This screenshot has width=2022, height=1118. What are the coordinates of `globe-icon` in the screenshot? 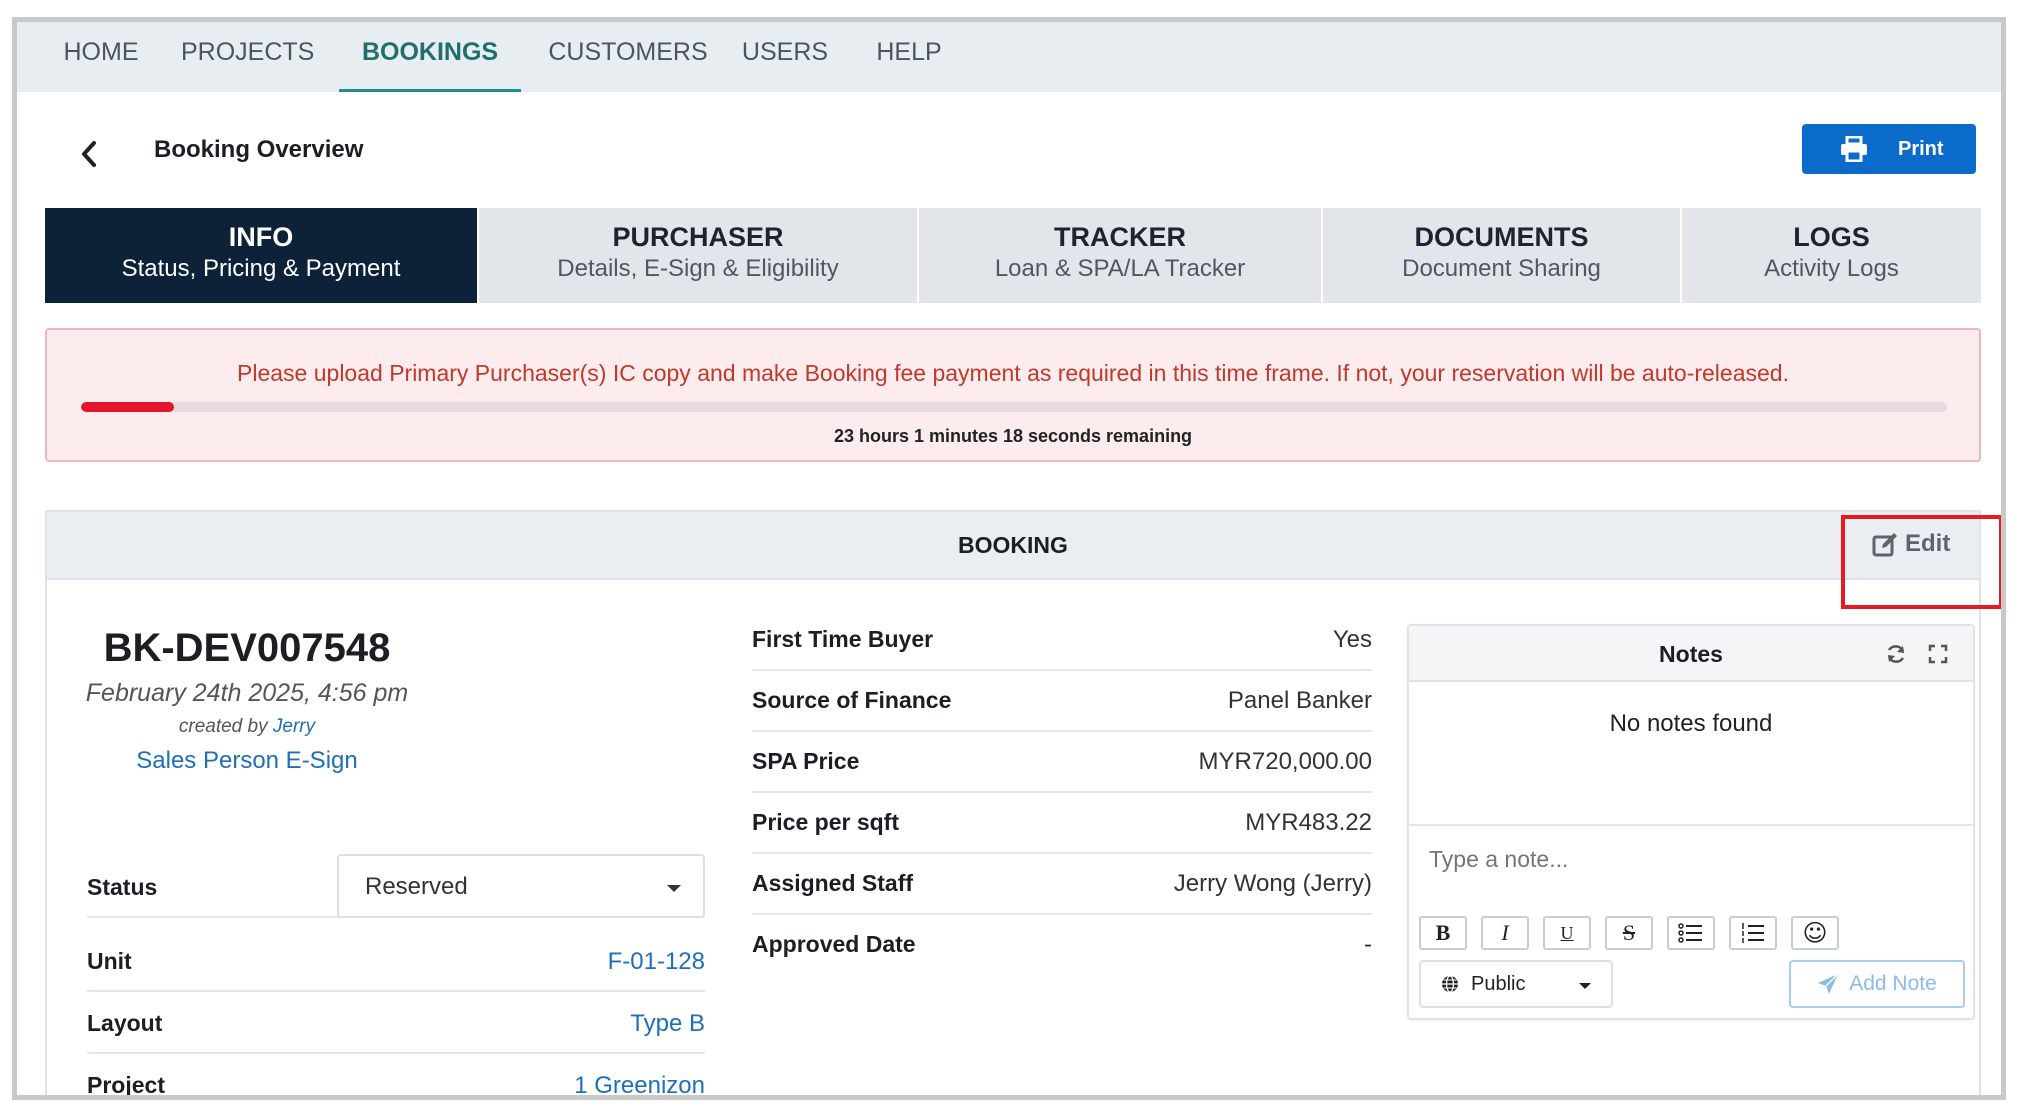 It's located at (1450, 984).